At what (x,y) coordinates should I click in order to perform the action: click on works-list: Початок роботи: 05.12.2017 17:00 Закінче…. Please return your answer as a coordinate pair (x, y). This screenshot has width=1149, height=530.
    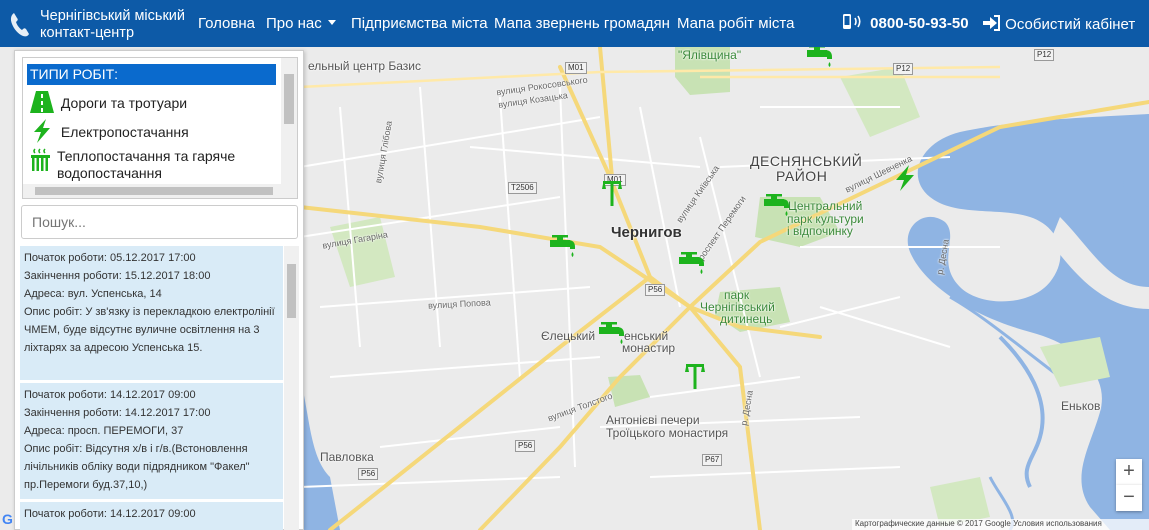
    Looking at the image, I should click on (159, 388).